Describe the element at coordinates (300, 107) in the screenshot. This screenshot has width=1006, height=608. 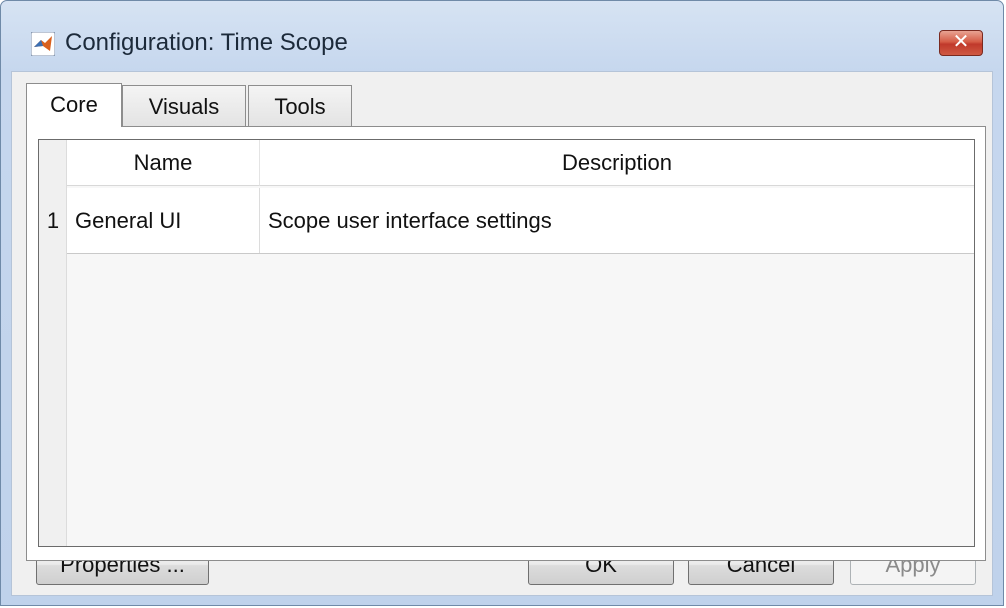
I see `tab-tools: Tools` at that location.